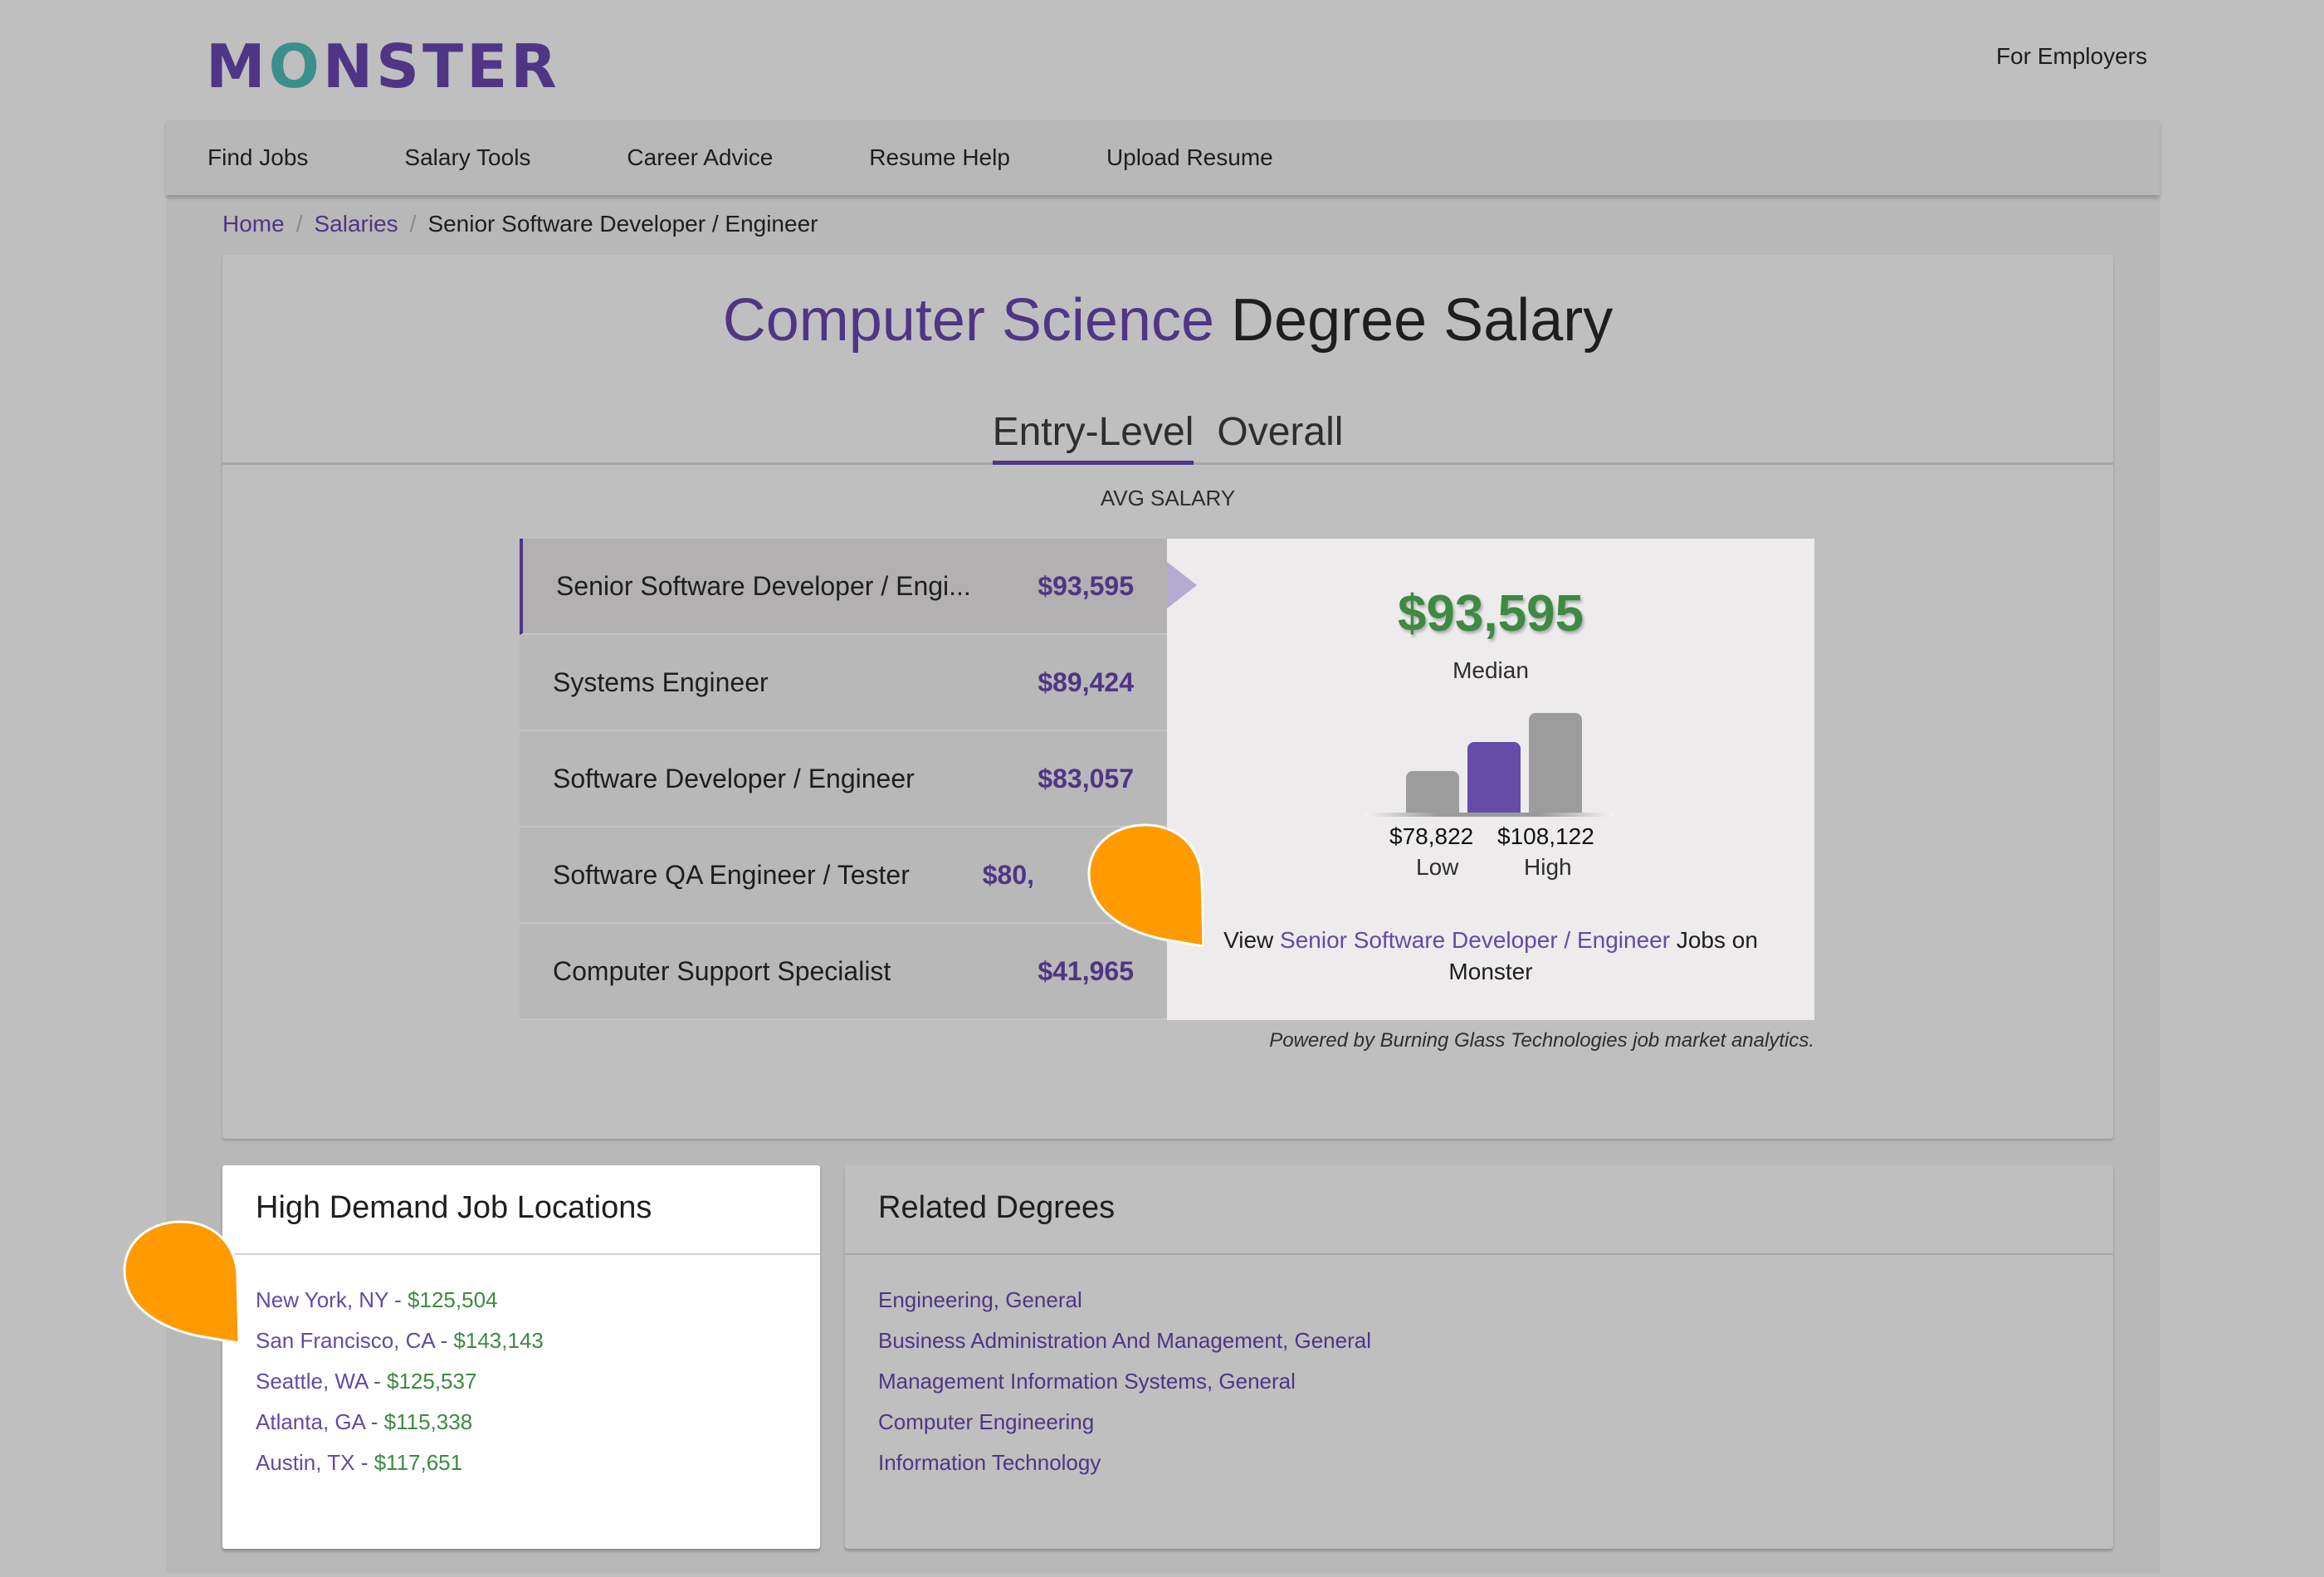 The height and width of the screenshot is (1577, 2324). I want to click on nav-salary-tools: Salary Tools, so click(467, 157).